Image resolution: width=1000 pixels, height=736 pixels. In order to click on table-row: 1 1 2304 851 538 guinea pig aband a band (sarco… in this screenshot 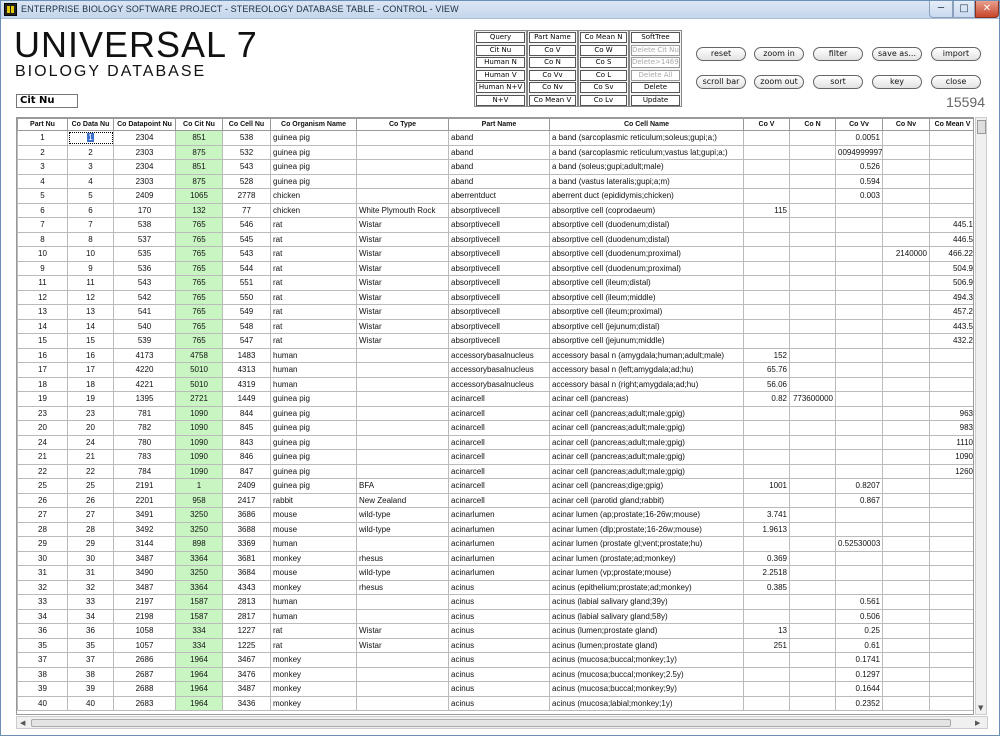, I will do `click(495, 138)`.